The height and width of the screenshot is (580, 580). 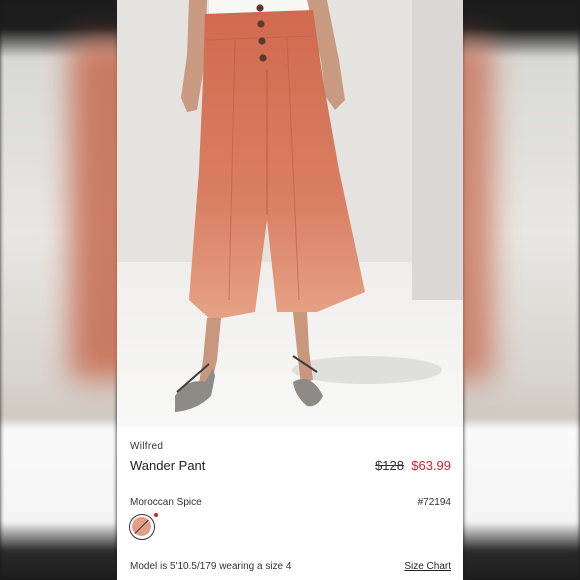 I want to click on sale-price: $63.99, so click(x=431, y=465).